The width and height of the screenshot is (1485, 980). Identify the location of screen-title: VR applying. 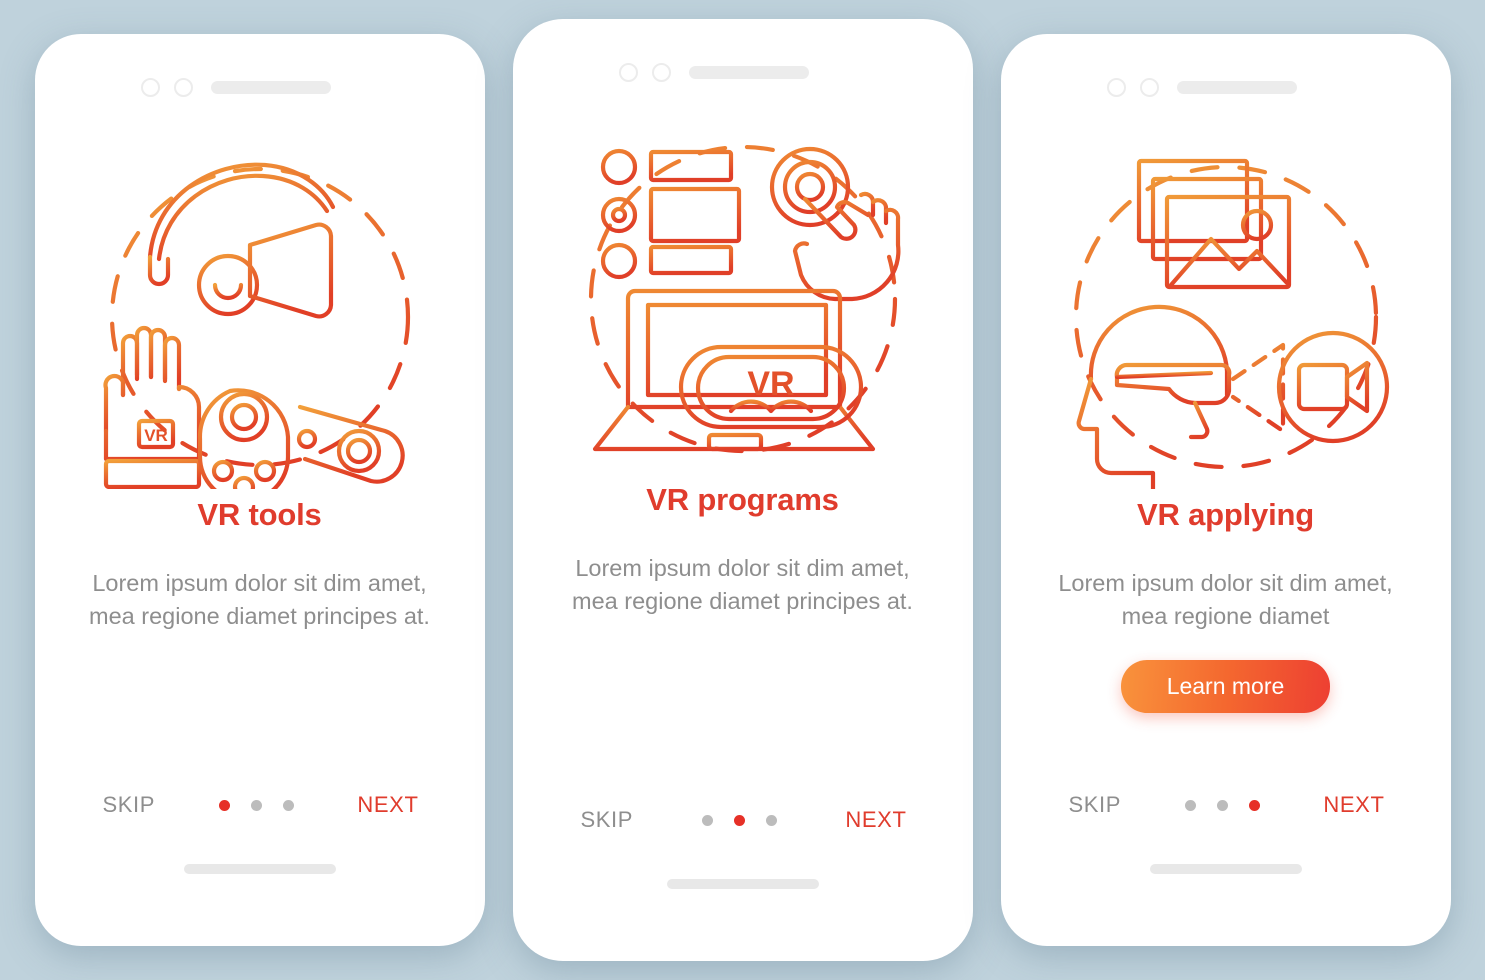
(1225, 514).